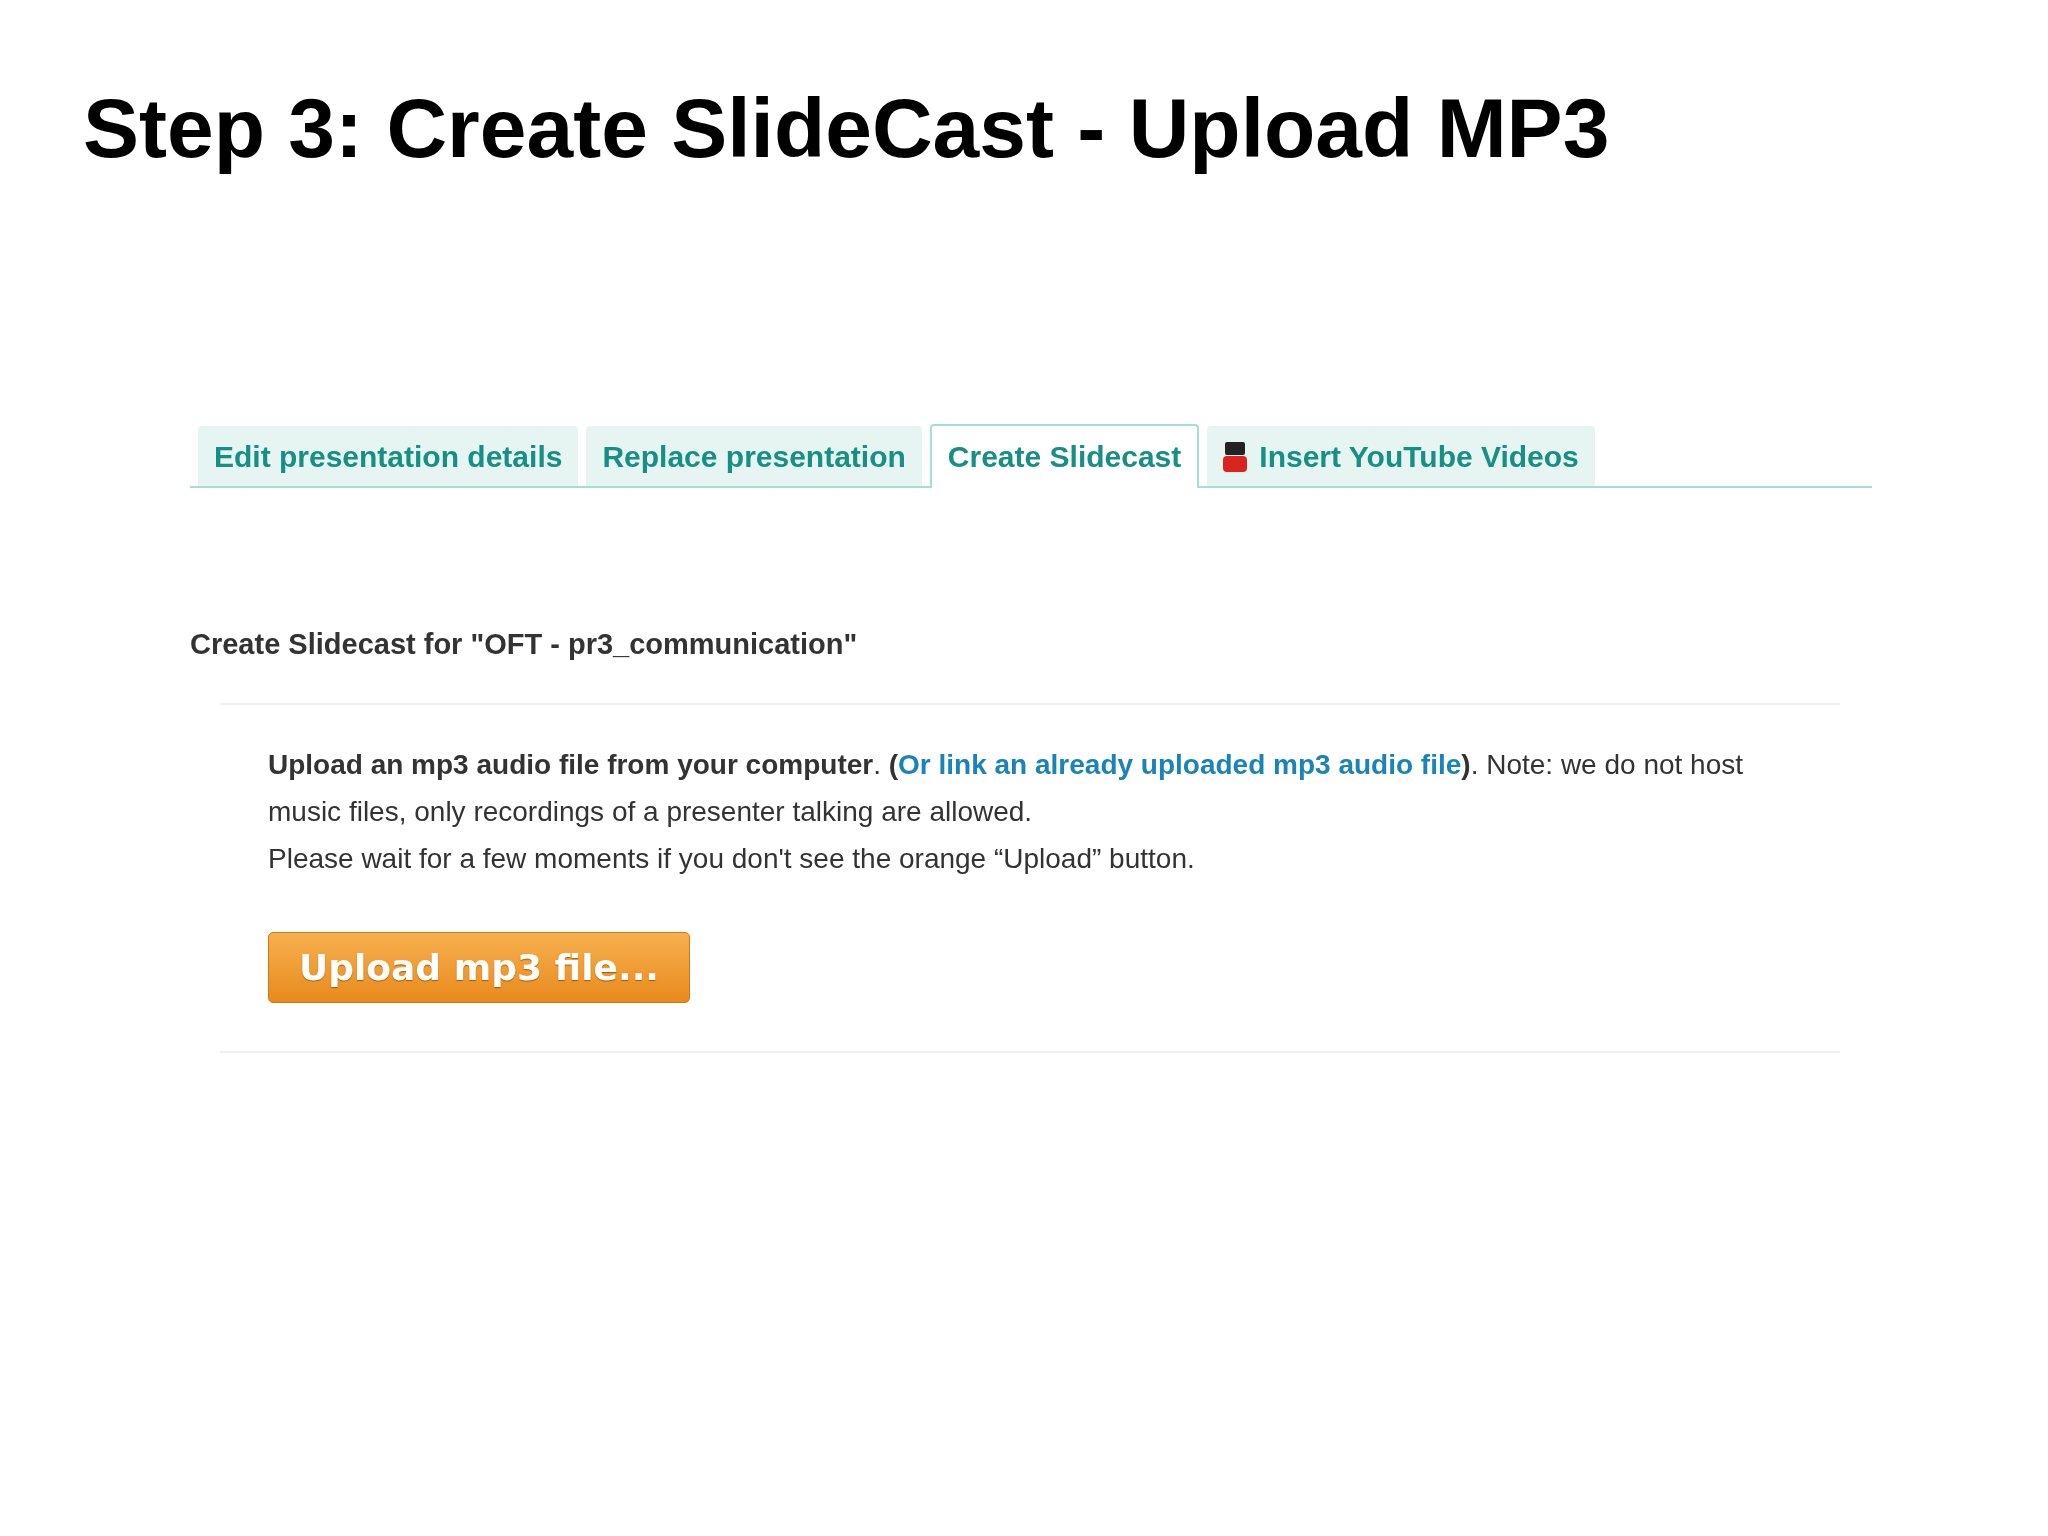 The width and height of the screenshot is (2048, 1536). Describe the element at coordinates (754, 456) in the screenshot. I see `tab: Replace presentation` at that location.